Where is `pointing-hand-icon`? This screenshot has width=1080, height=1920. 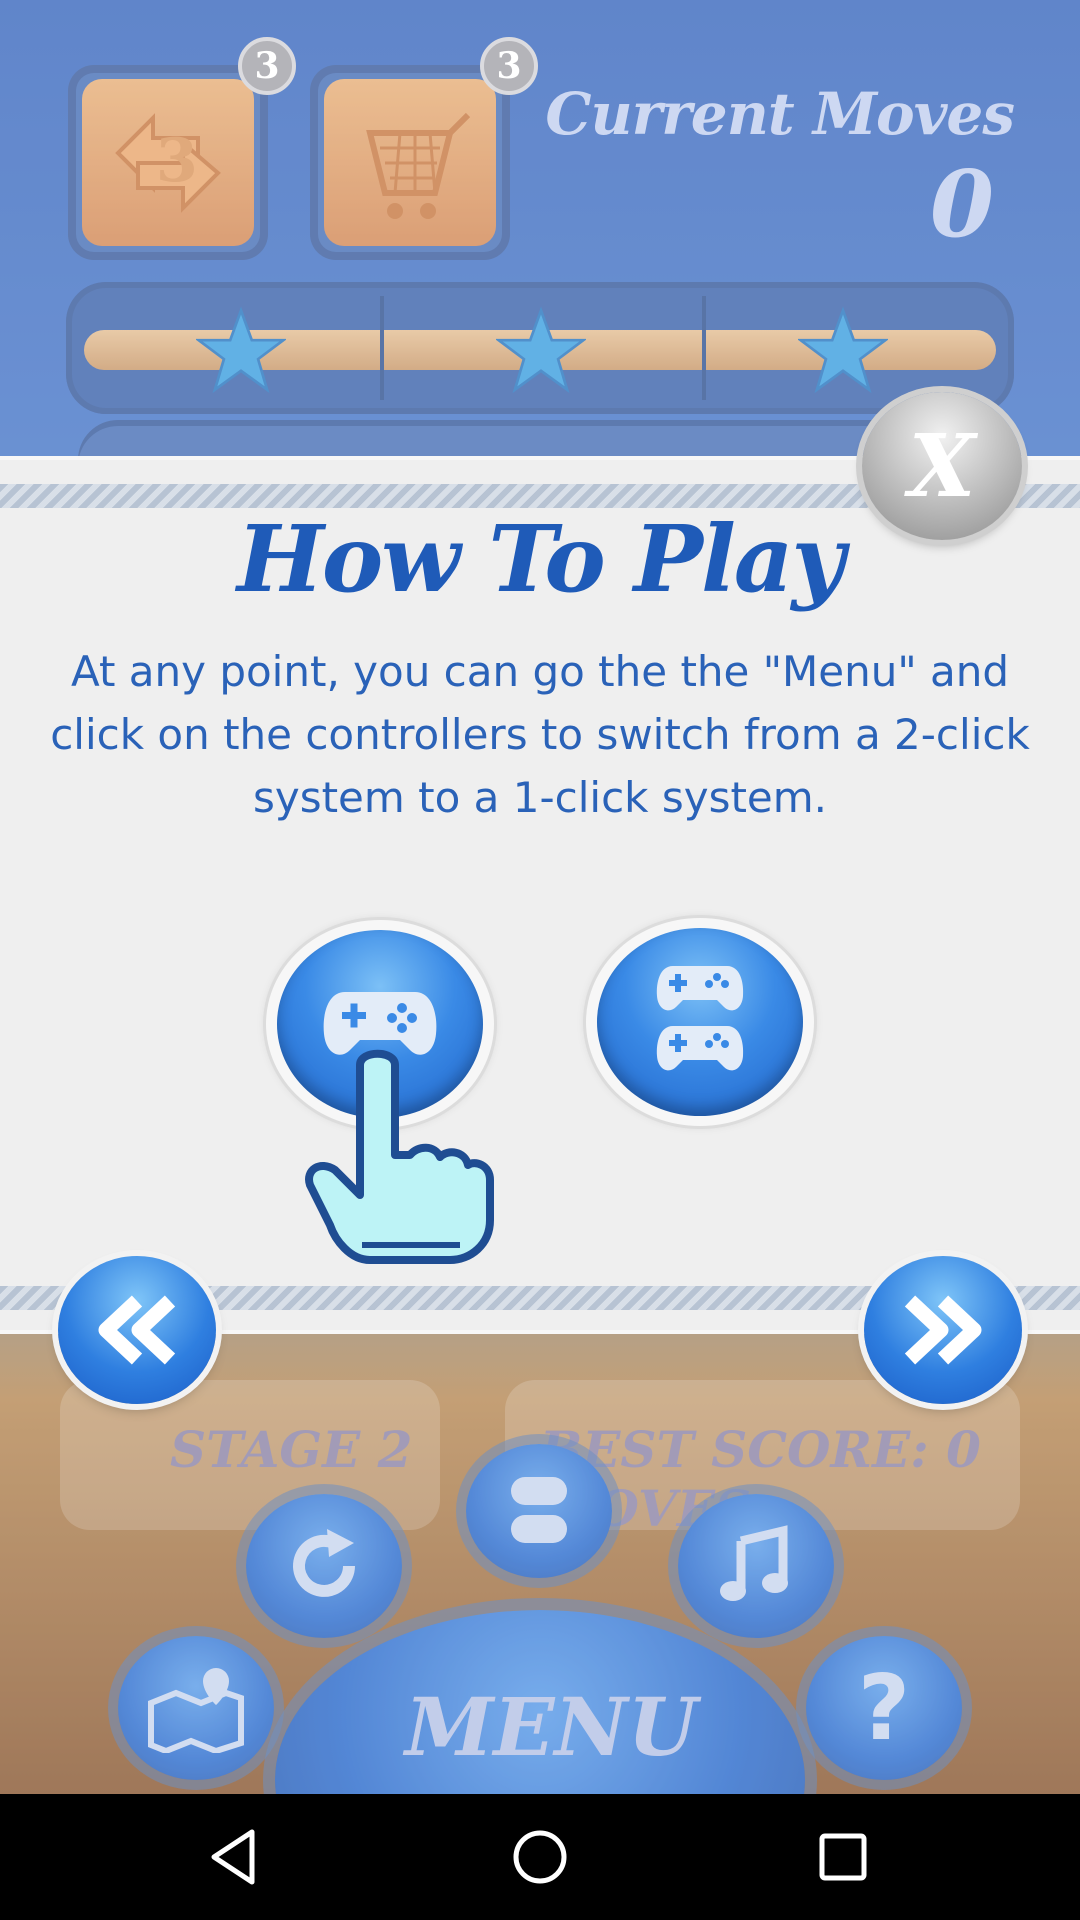
pointing-hand-icon is located at coordinates (399, 1156).